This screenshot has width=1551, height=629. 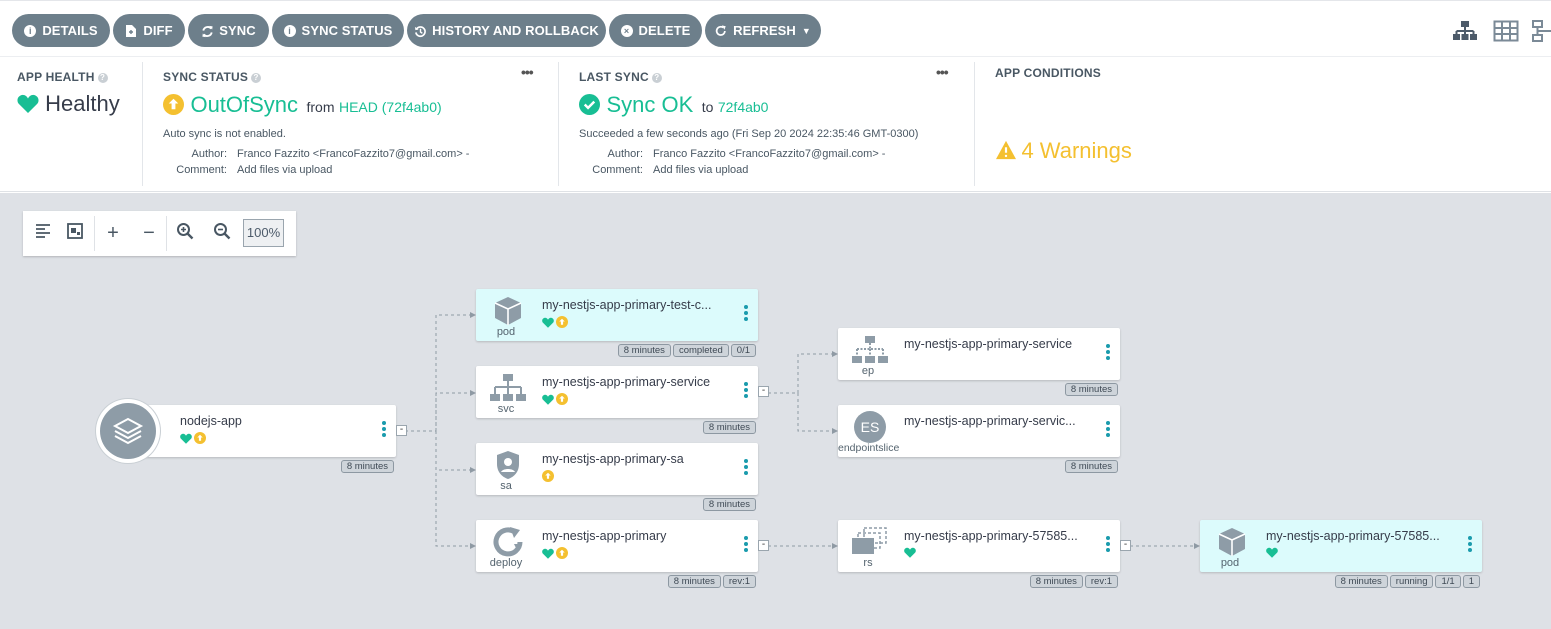 What do you see at coordinates (506, 409) in the screenshot?
I see `node-kind: svc` at bounding box center [506, 409].